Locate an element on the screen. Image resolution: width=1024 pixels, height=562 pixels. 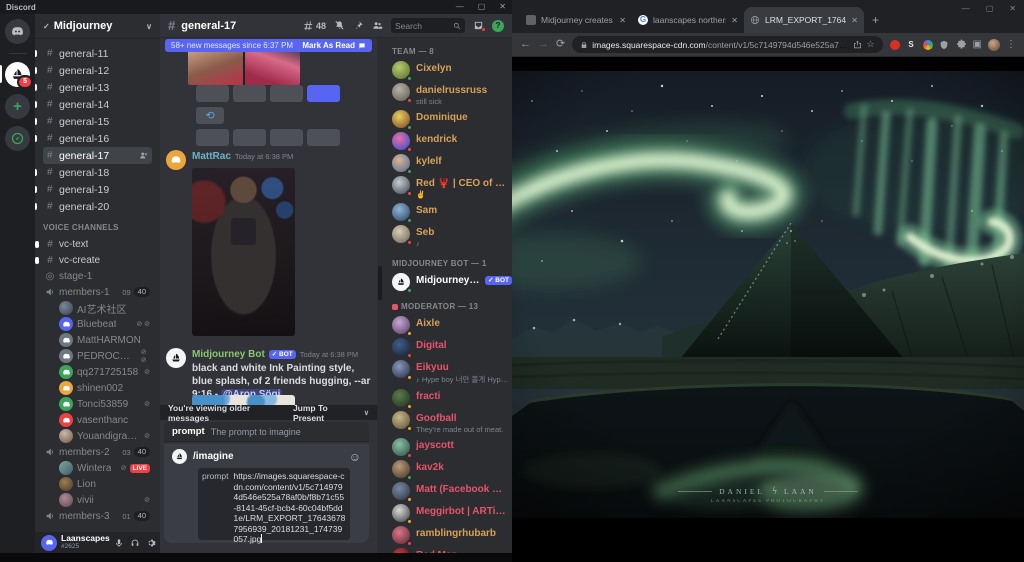
autocomplete-option: prompt is located at coordinates (188, 431).